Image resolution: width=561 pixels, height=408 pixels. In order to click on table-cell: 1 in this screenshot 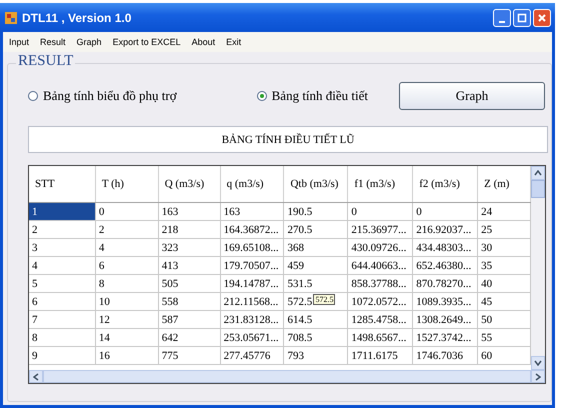, I will do `click(62, 211)`.